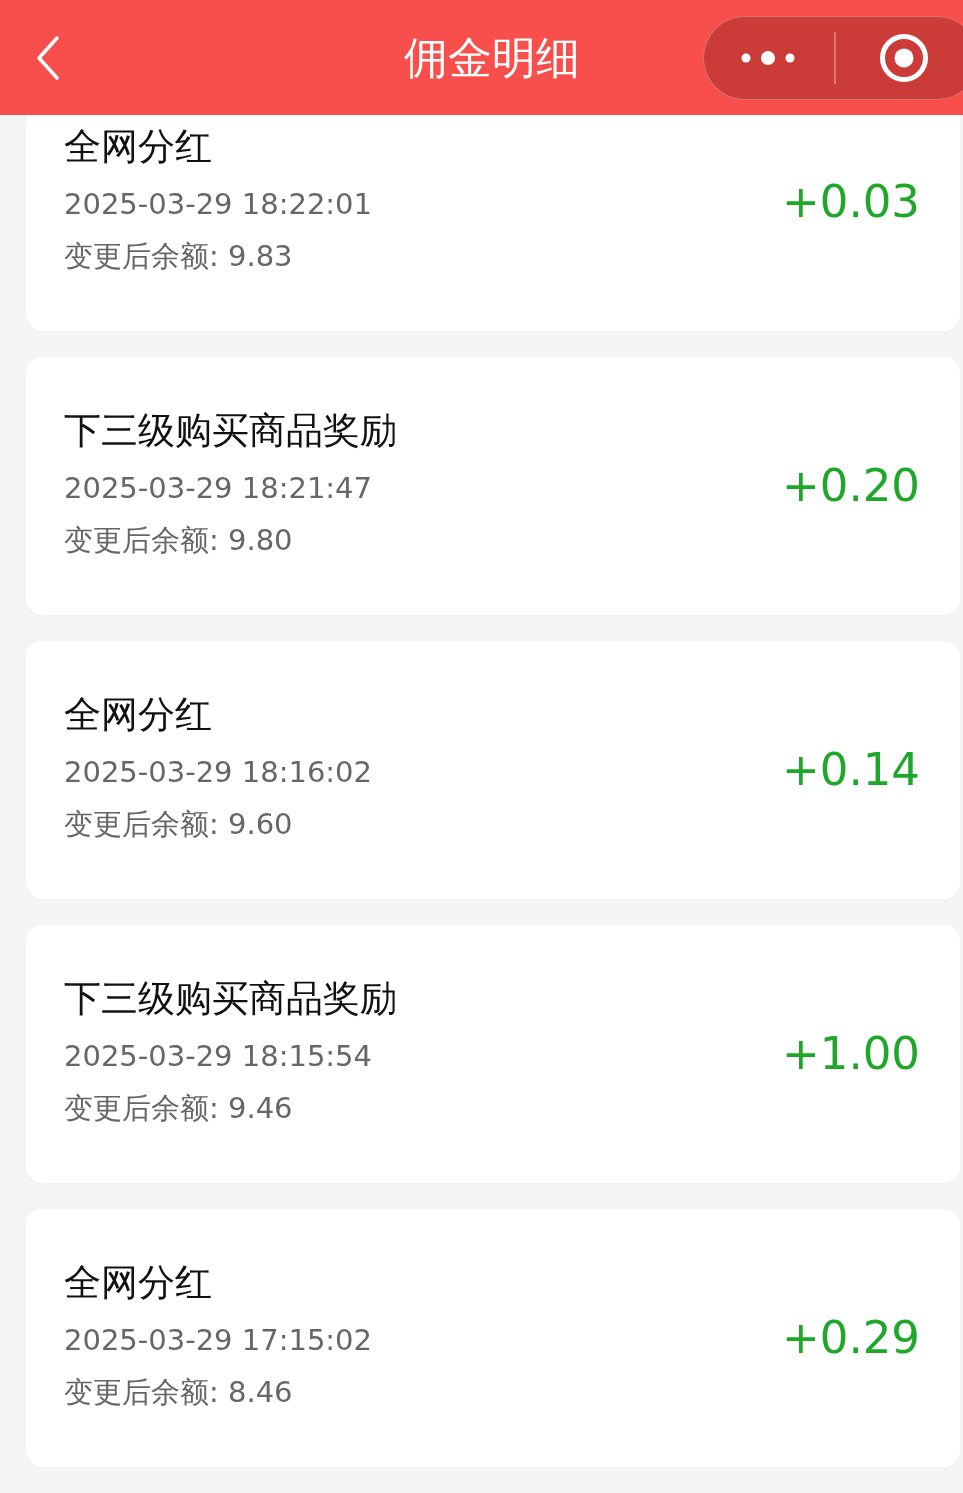 This screenshot has height=1493, width=963. I want to click on target-circle-icon, so click(904, 57).